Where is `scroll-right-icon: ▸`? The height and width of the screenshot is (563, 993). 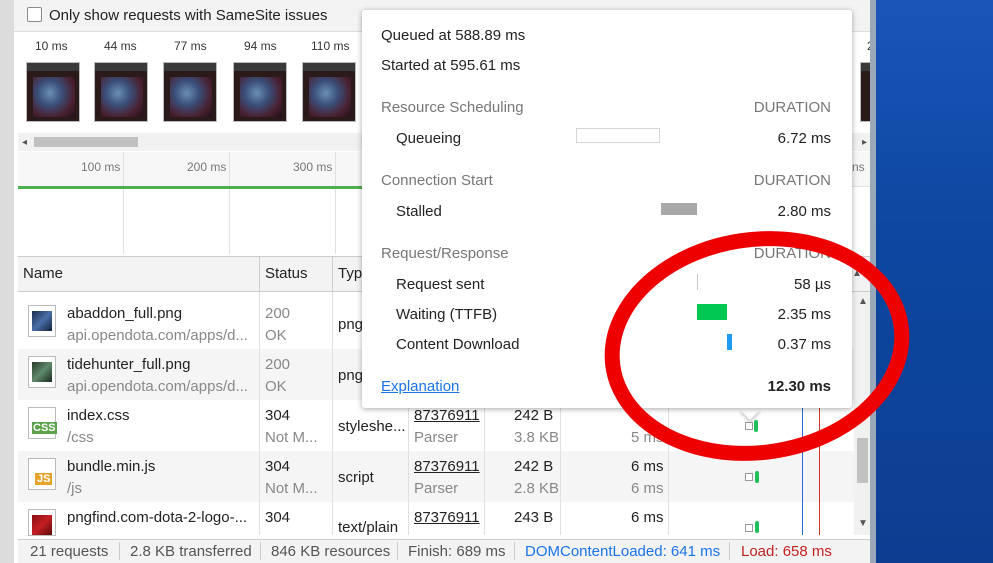 scroll-right-icon: ▸ is located at coordinates (864, 142).